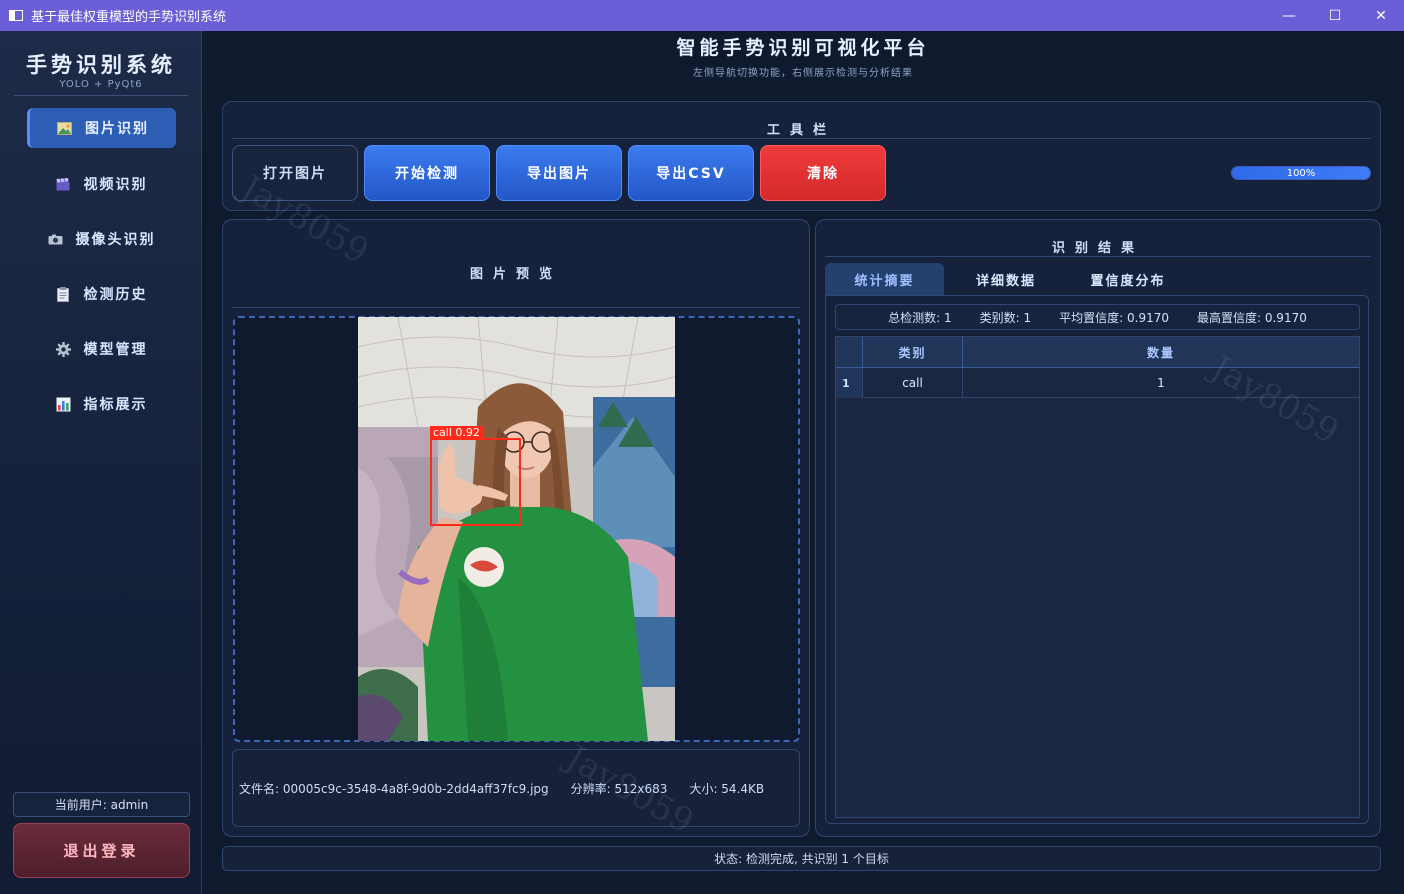  What do you see at coordinates (101, 850) in the screenshot?
I see `logout-button: 退出登录` at bounding box center [101, 850].